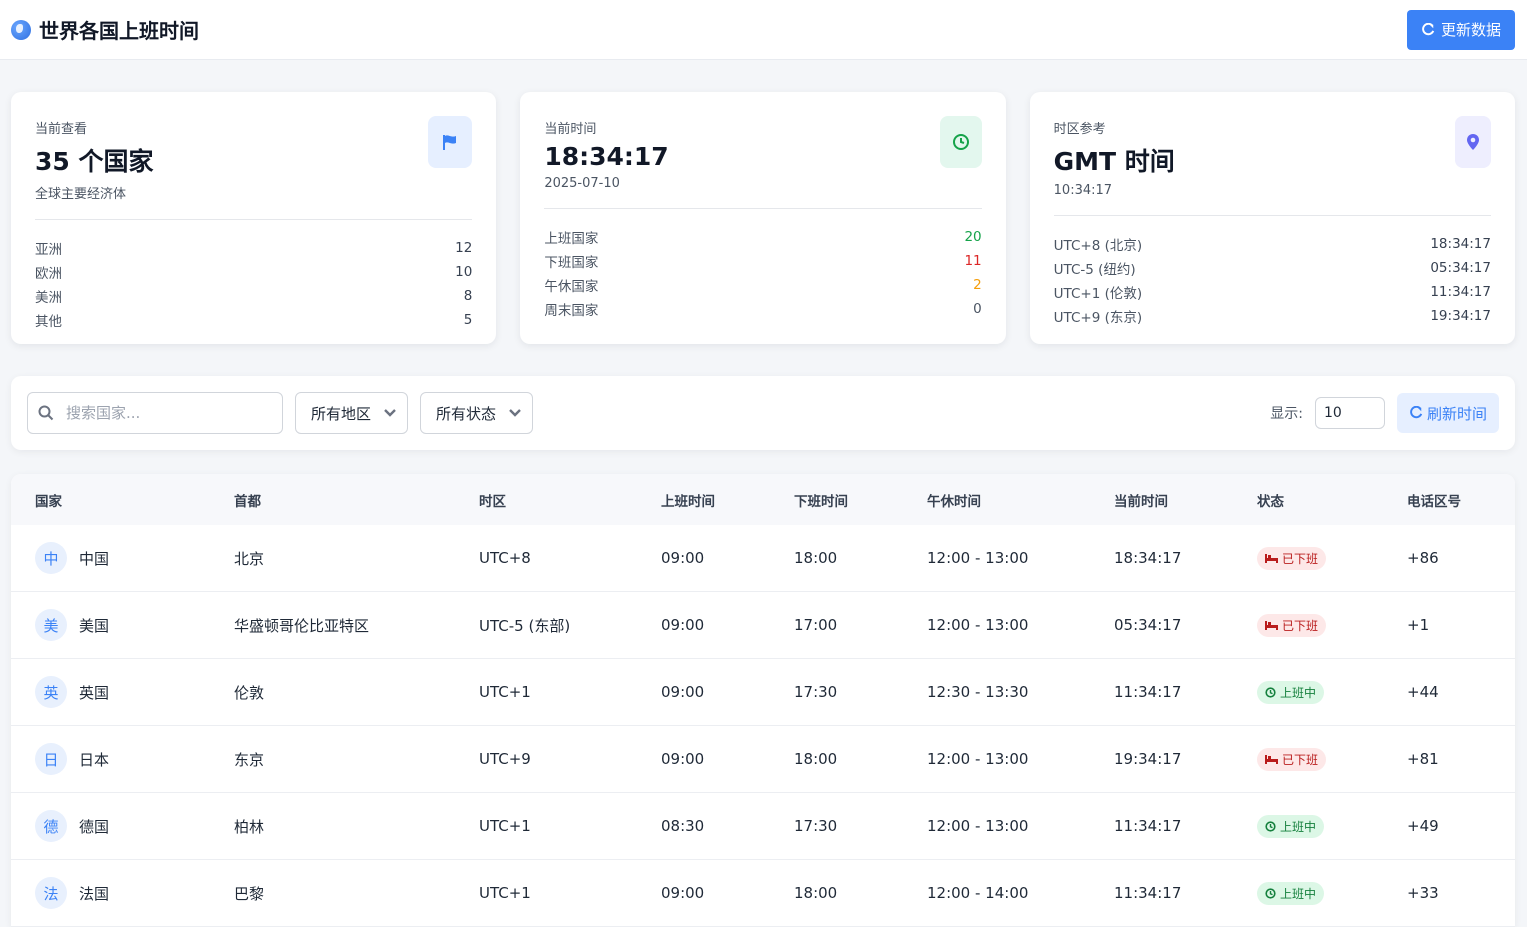 This screenshot has height=927, width=1527. What do you see at coordinates (166, 413) in the screenshot?
I see `search-input` at bounding box center [166, 413].